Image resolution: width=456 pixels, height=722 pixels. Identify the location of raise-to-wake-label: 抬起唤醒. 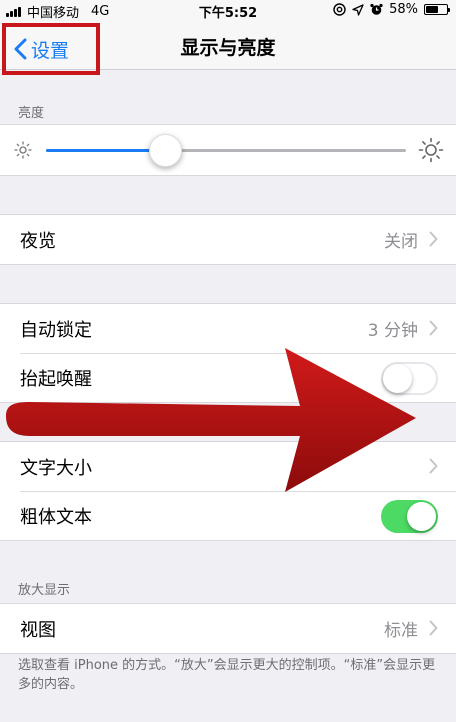
(56, 379).